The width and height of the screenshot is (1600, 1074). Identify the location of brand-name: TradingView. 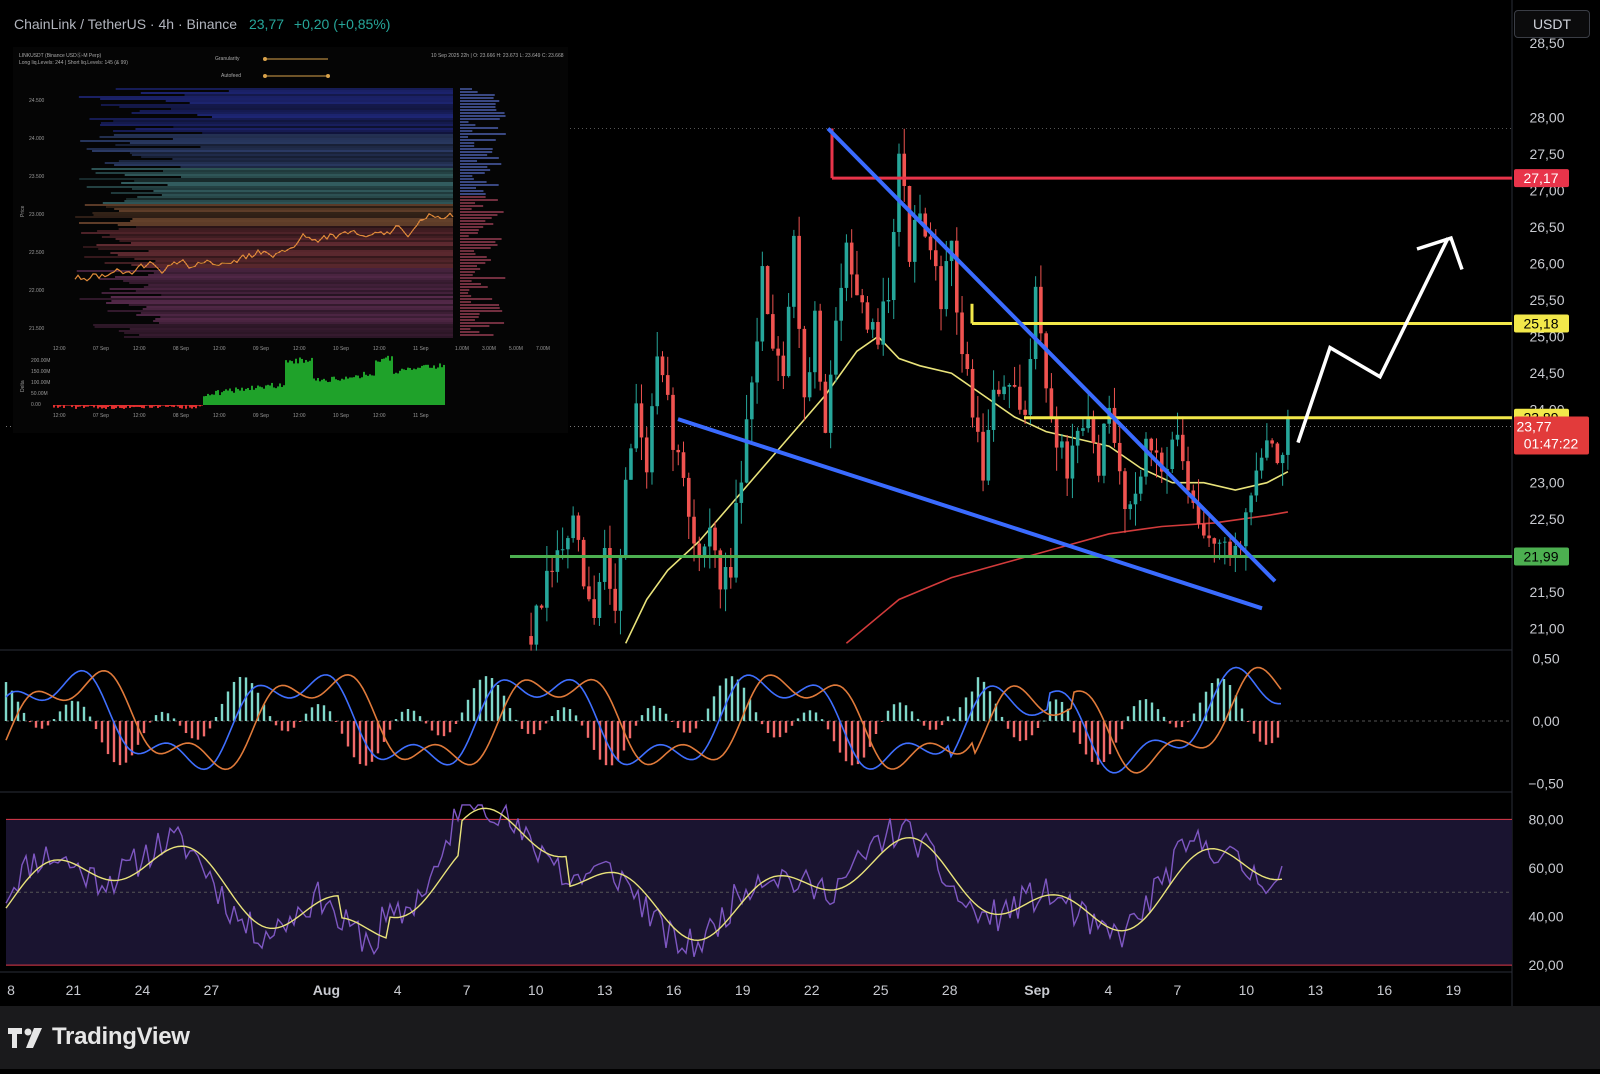
(121, 1037).